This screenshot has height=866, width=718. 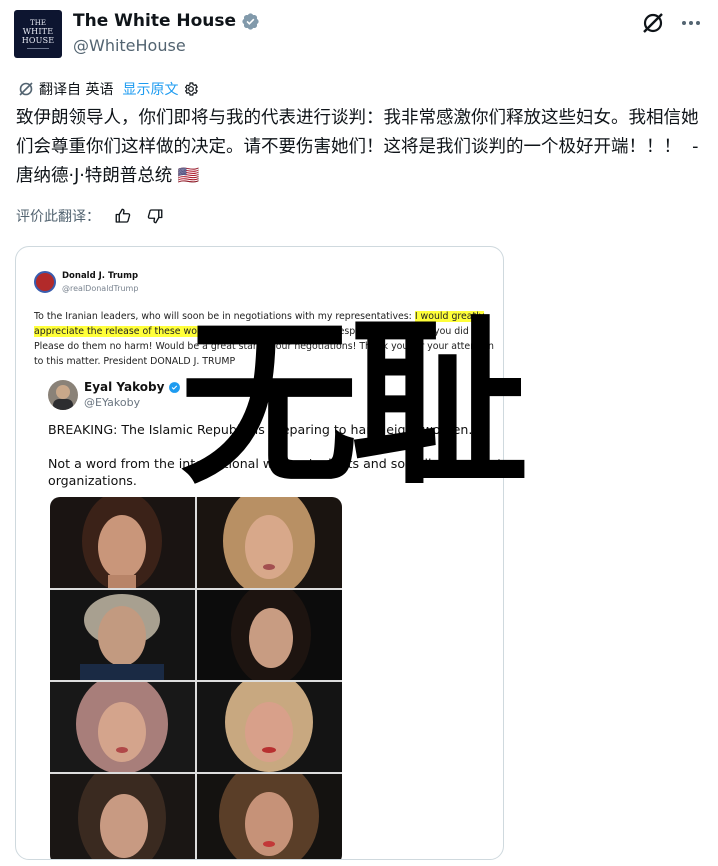 I want to click on quoted-avatar, so click(x=63, y=395).